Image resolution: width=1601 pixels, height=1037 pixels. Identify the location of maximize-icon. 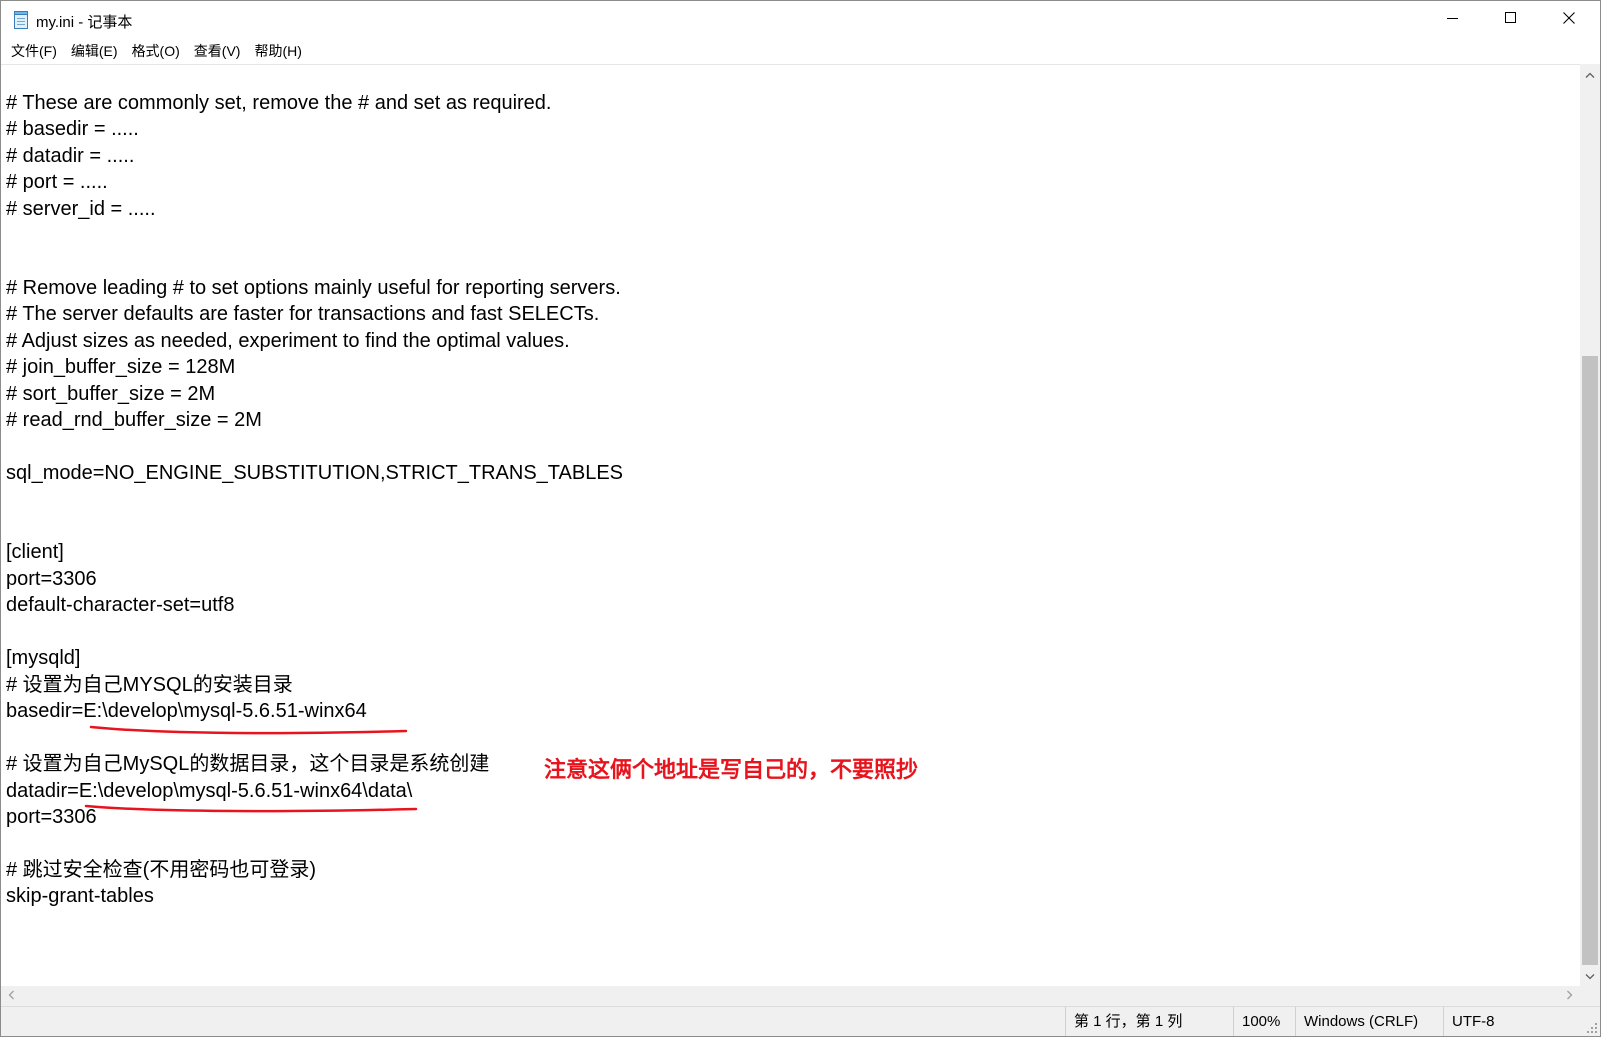
(1511, 20).